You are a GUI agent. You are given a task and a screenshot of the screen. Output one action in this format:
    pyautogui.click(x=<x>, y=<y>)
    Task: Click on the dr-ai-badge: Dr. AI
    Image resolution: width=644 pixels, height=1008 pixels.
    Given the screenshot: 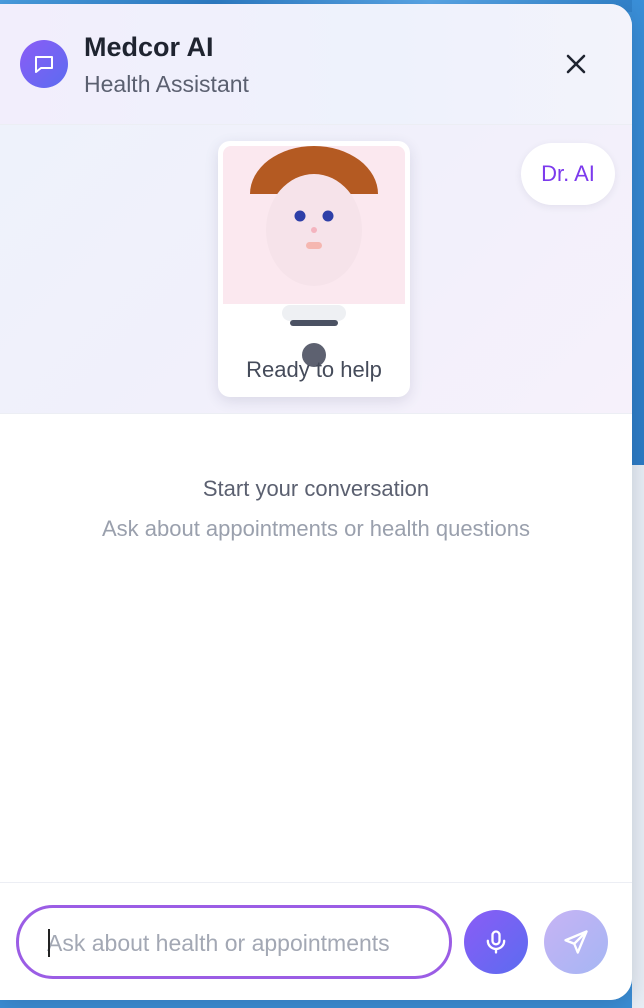 What is the action you would take?
    pyautogui.click(x=568, y=174)
    